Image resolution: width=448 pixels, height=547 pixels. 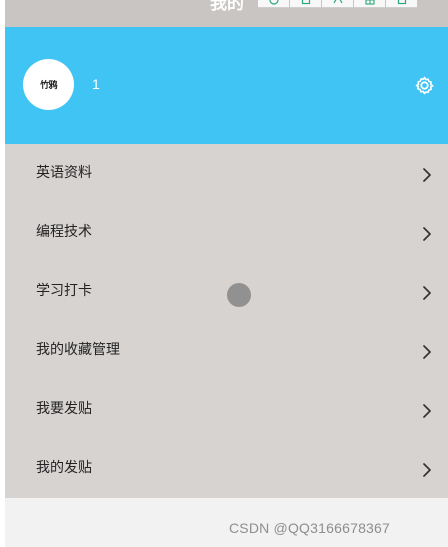 What do you see at coordinates (64, 291) in the screenshot?
I see `menu-item-label: 学习打卡` at bounding box center [64, 291].